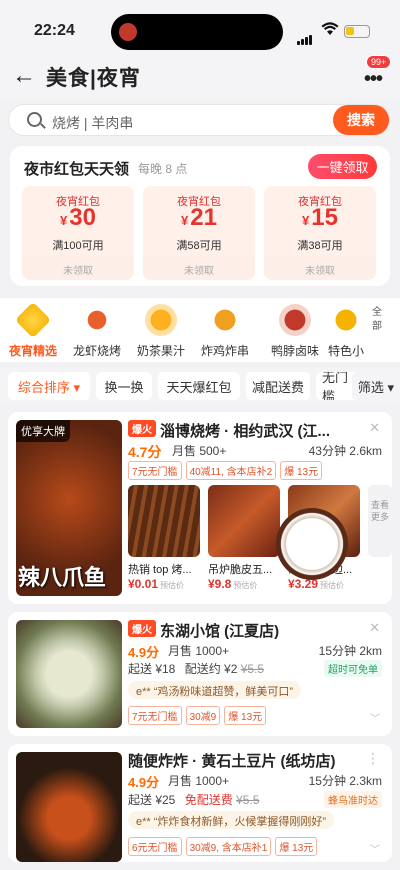 The image size is (400, 870). I want to click on delivery-info: 起送 ¥25 免配送费 ¥5.5, so click(193, 799).